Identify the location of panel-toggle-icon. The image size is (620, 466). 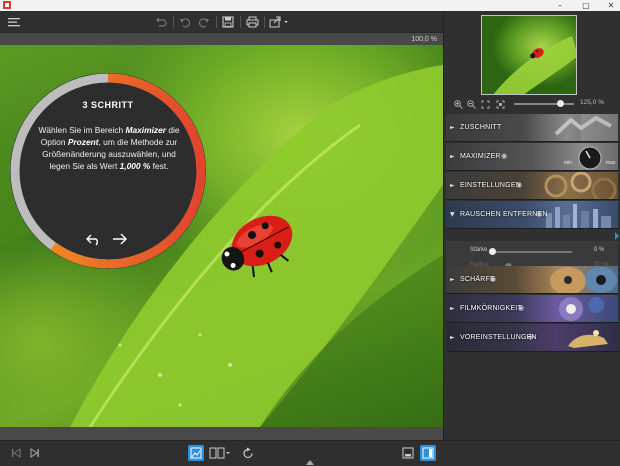
(428, 453).